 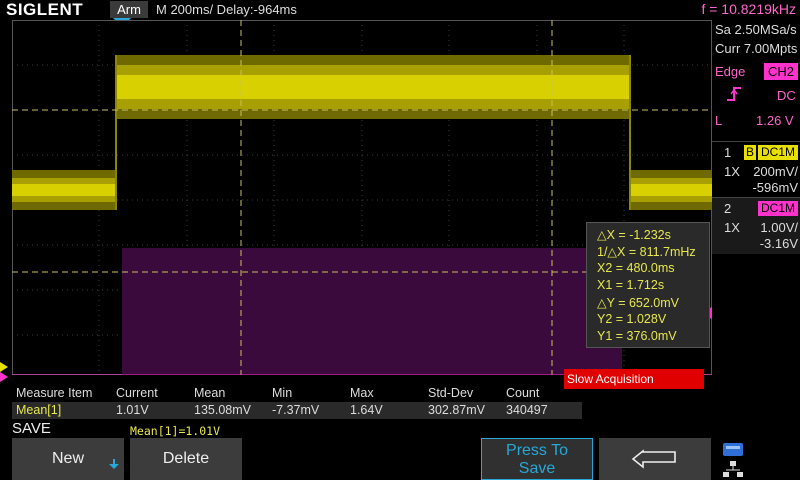 I want to click on cursor-dy: △Y = 652.0mV, so click(x=638, y=303).